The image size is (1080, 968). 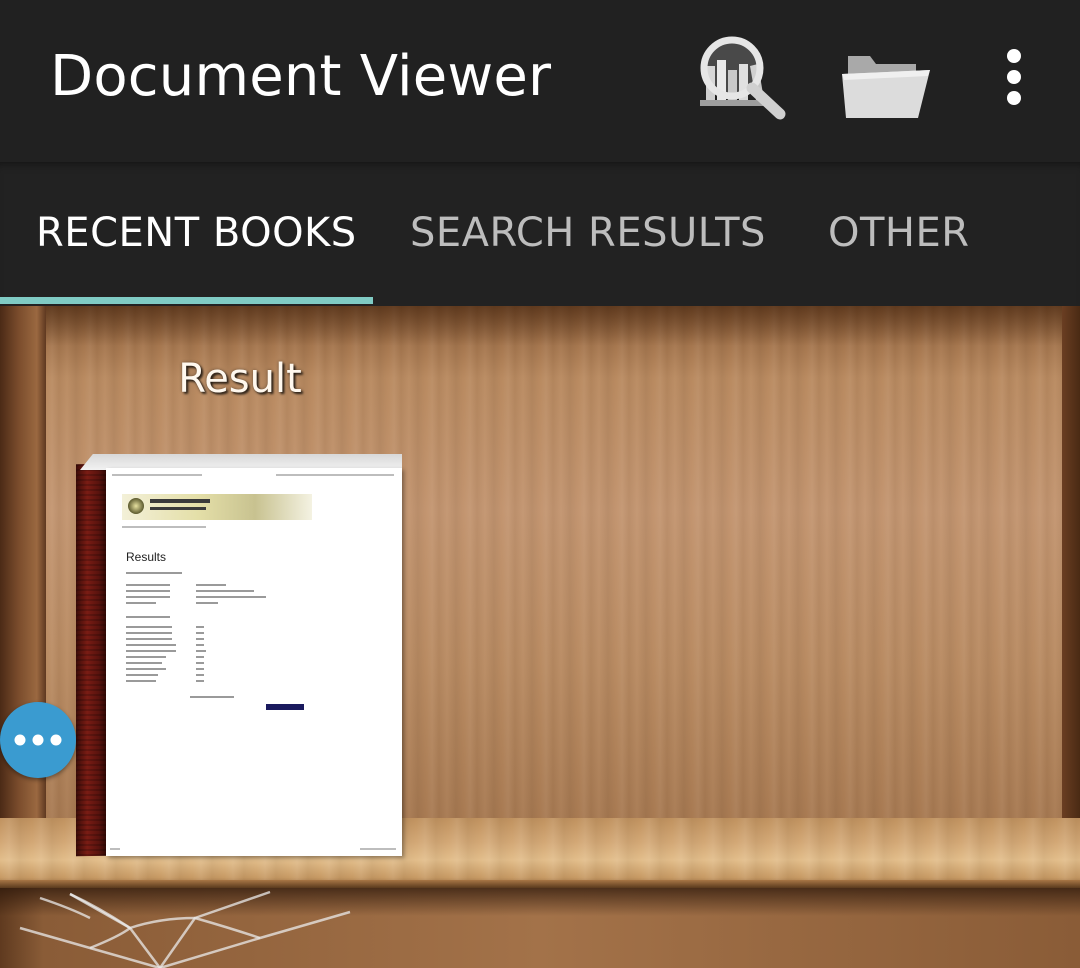 I want to click on tab-bar: RECENT BOOKS SEARCH RESULTS OTHER, so click(x=540, y=234).